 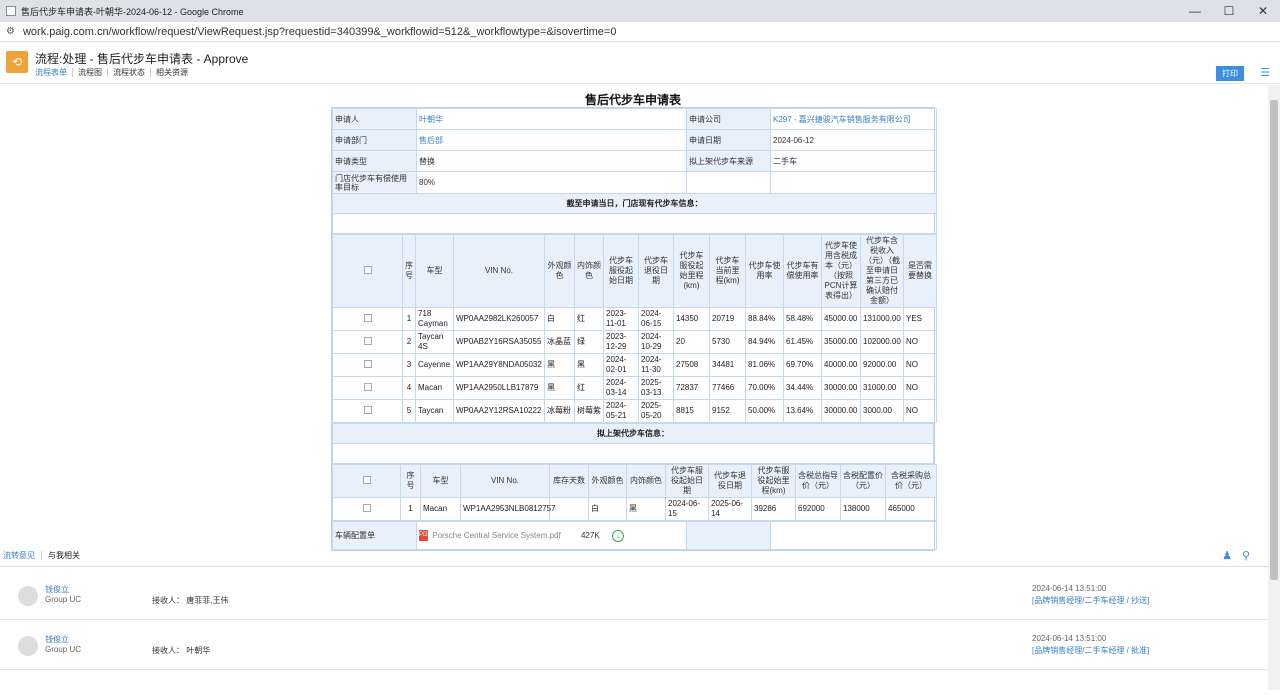 What do you see at coordinates (656, 411) in the screenshot?
I see `table-cell: 2025-05-20` at bounding box center [656, 411].